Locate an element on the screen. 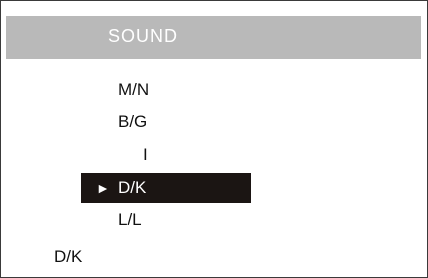  option-label: B/G is located at coordinates (133, 121).